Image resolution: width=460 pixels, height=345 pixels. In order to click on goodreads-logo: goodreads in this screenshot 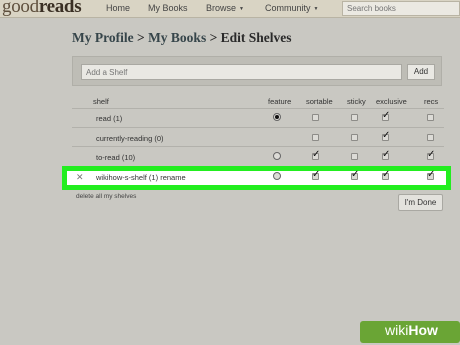, I will do `click(42, 9)`.